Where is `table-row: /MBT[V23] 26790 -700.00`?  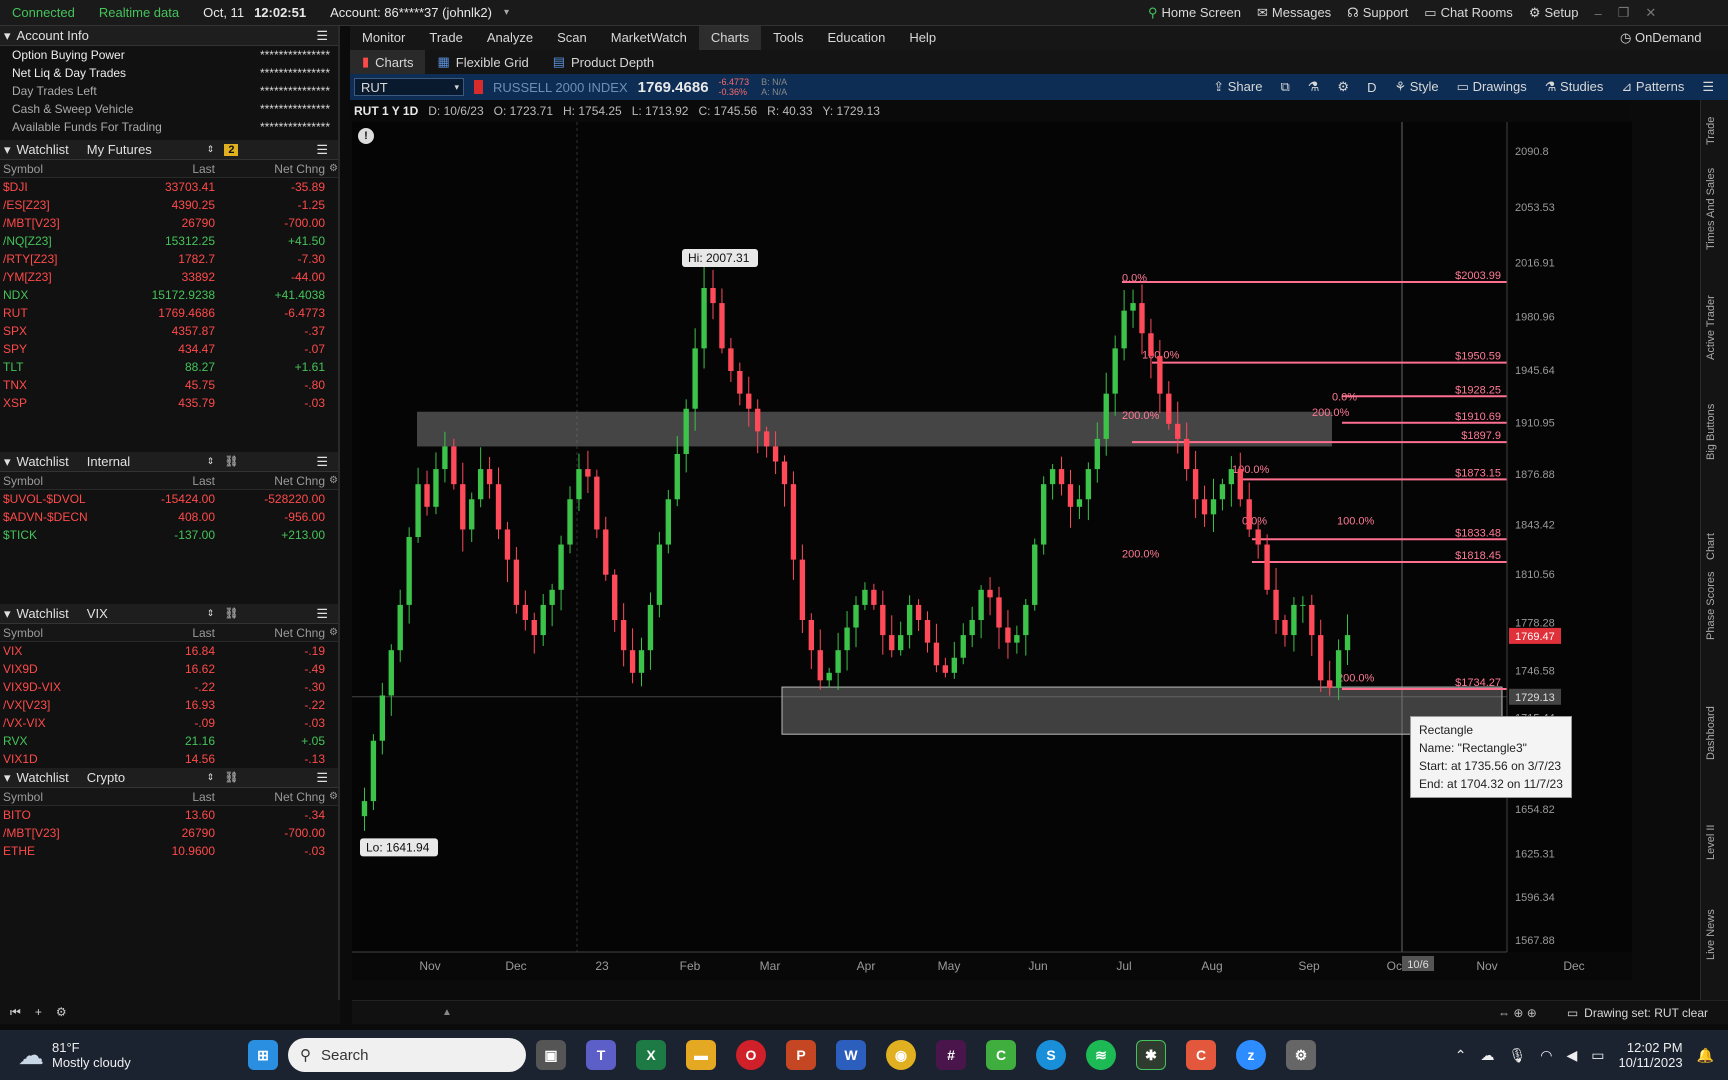 table-row: /MBT[V23] 26790 -700.00 is located at coordinates (169, 223).